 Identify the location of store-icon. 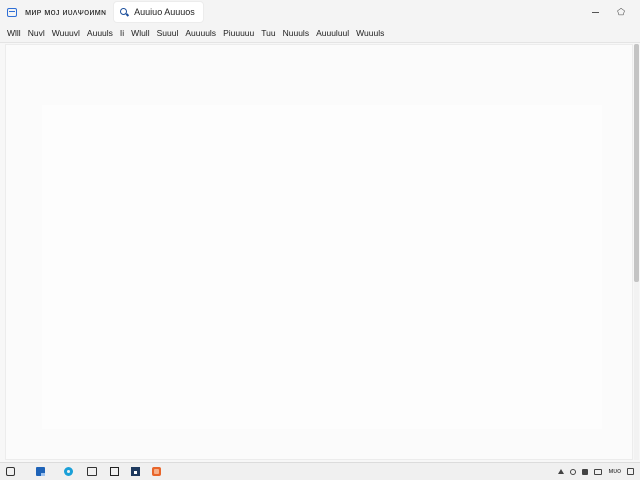
(135, 471).